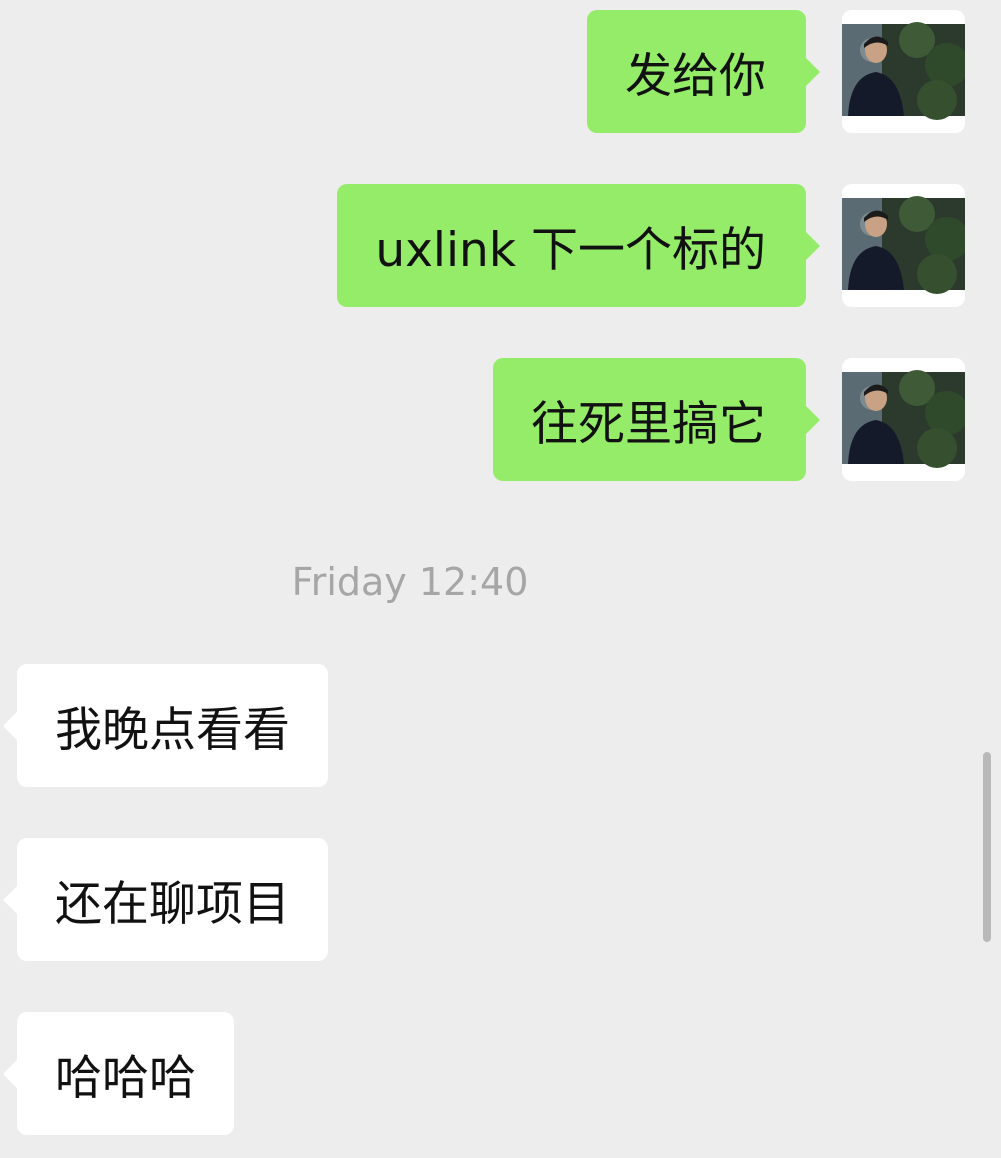  I want to click on message-text: 我晚点看看, so click(172, 730).